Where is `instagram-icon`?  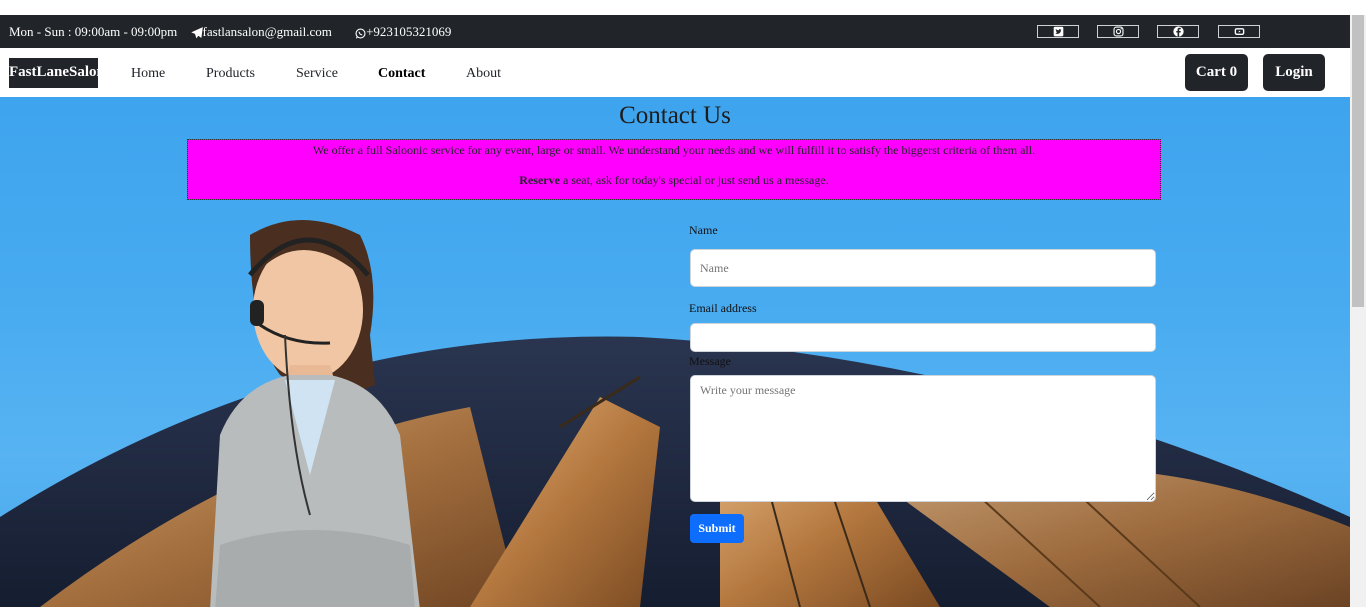 instagram-icon is located at coordinates (1118, 31).